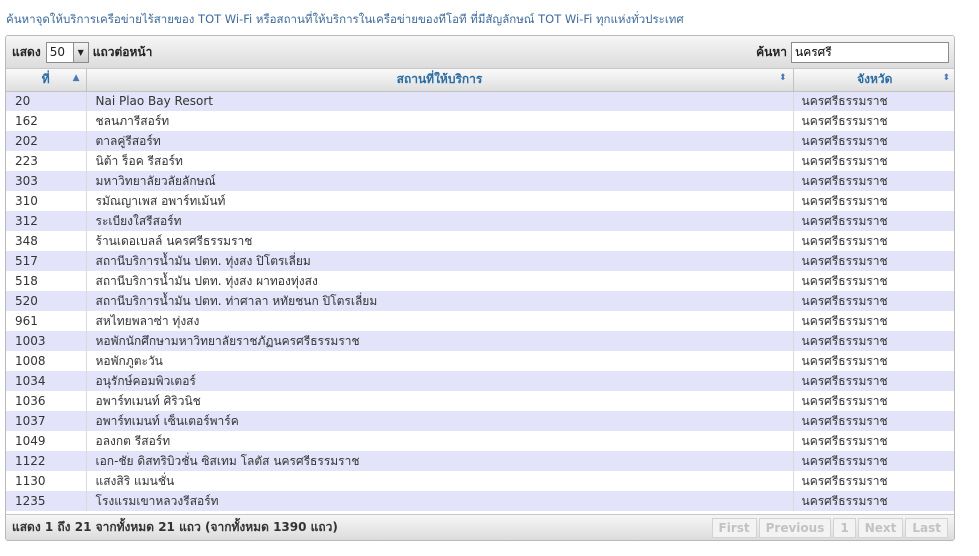  What do you see at coordinates (440, 421) in the screenshot?
I see `cell-place: อพาร์ทเมนท์ เซ็นเตอร์พาร์ค` at bounding box center [440, 421].